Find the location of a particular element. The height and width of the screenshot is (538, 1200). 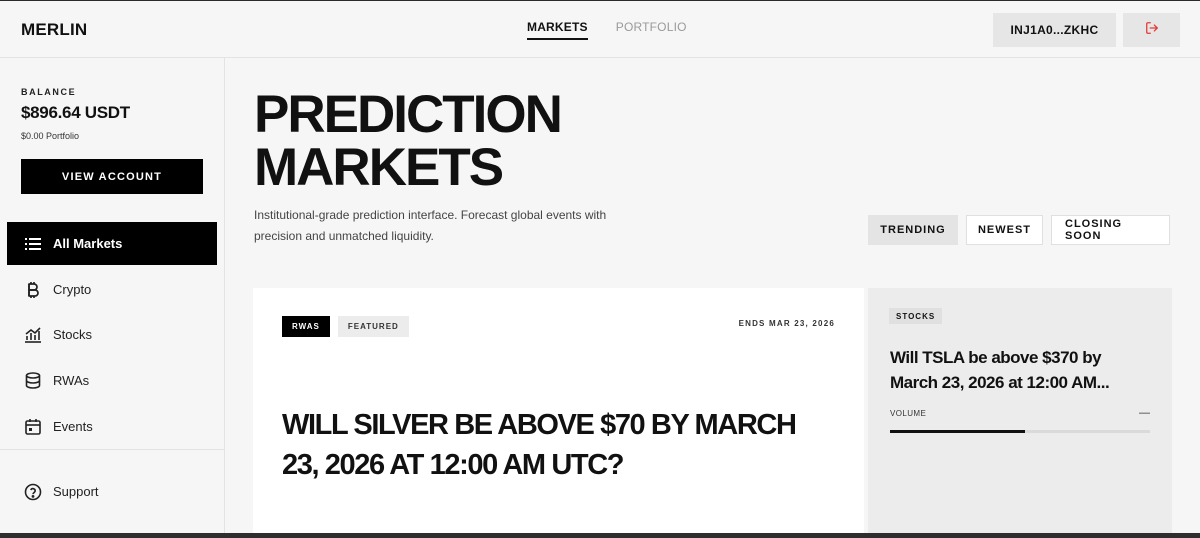

help-circle-icon is located at coordinates (33, 492).